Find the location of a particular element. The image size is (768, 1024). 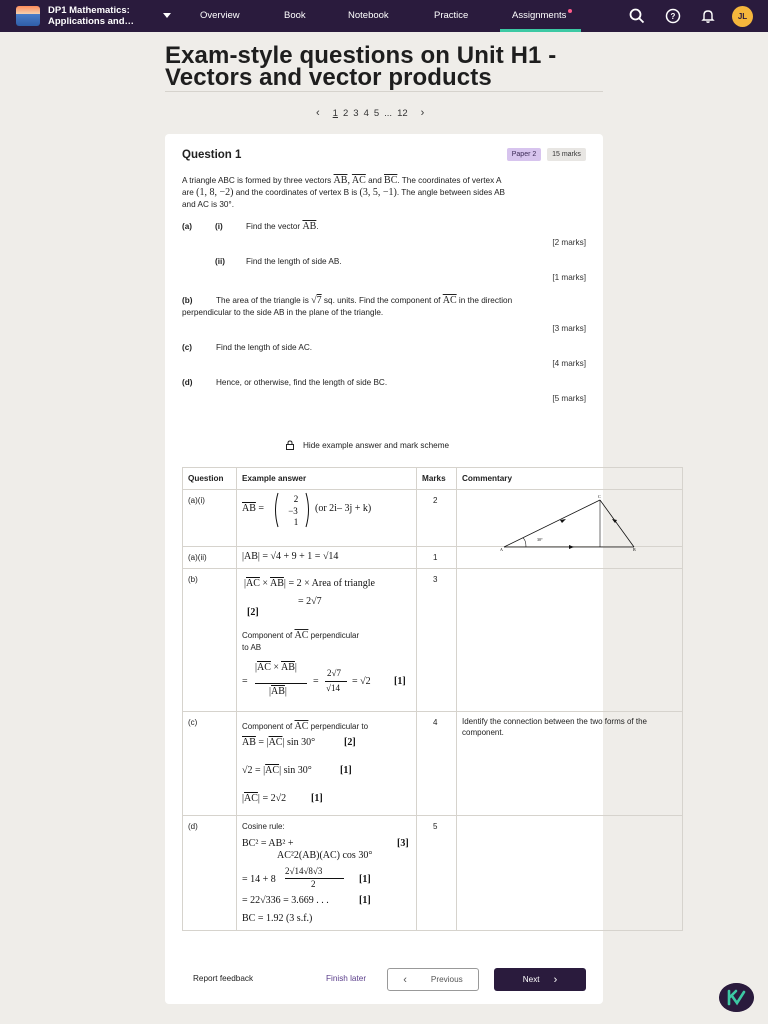

svg-text: 1 is located at coordinates (296, 522).